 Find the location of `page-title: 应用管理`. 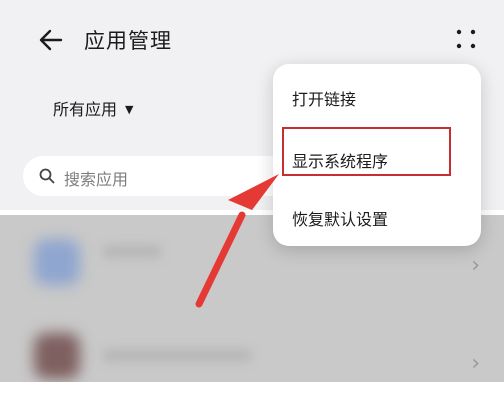

page-title: 应用管理 is located at coordinates (128, 41).